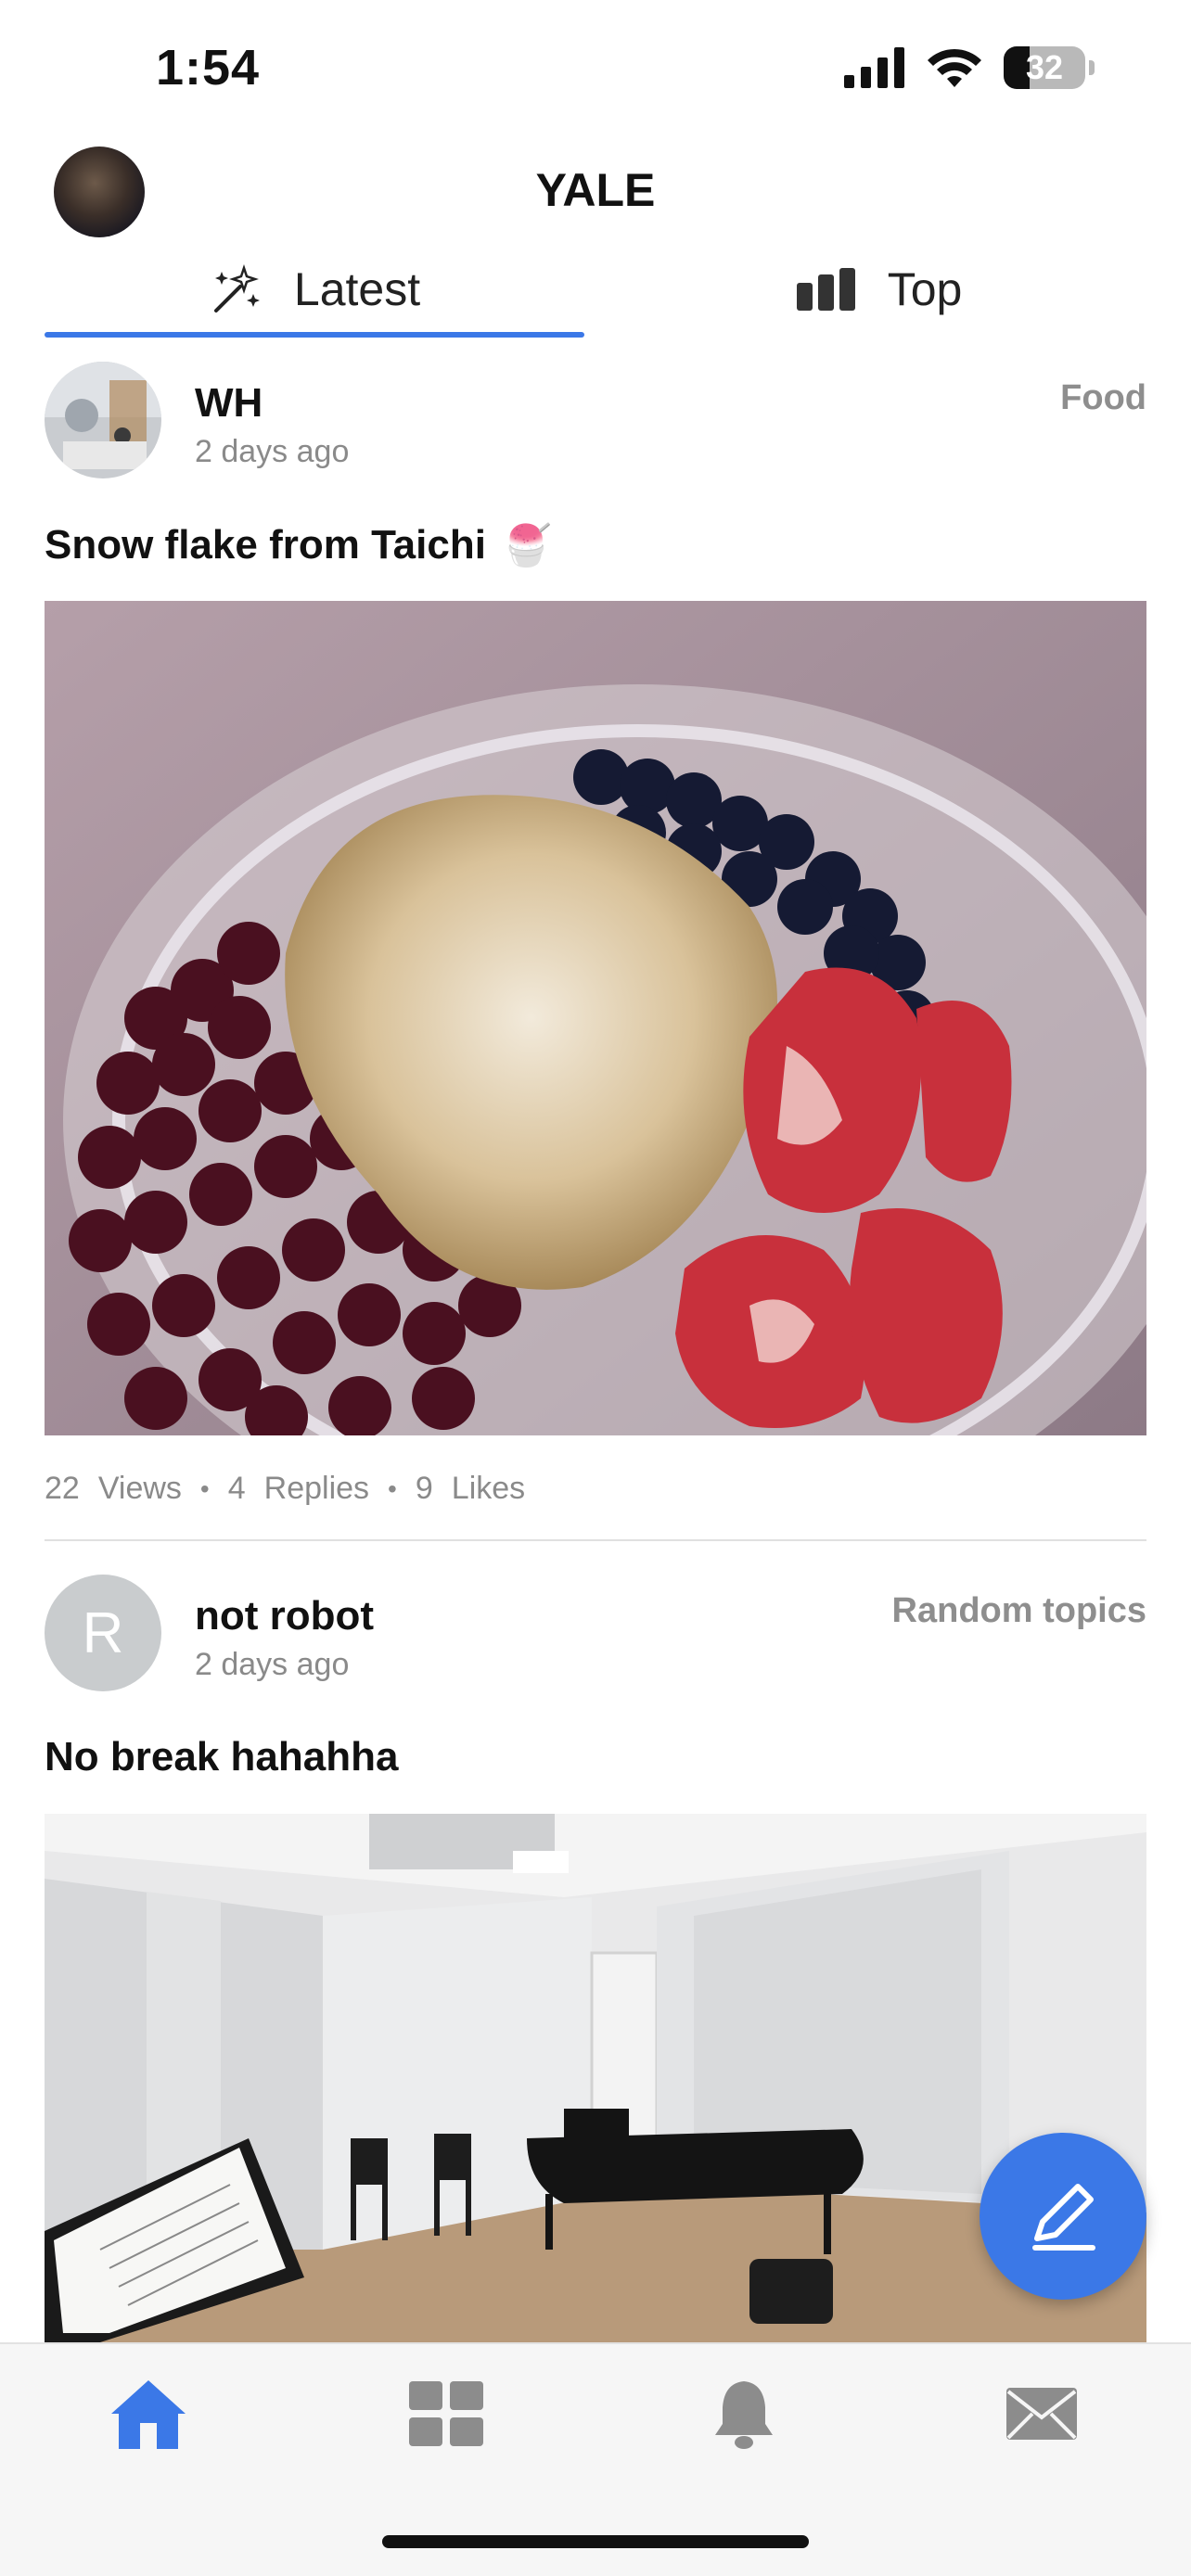 Image resolution: width=1191 pixels, height=2576 pixels. I want to click on author-avatar, so click(103, 420).